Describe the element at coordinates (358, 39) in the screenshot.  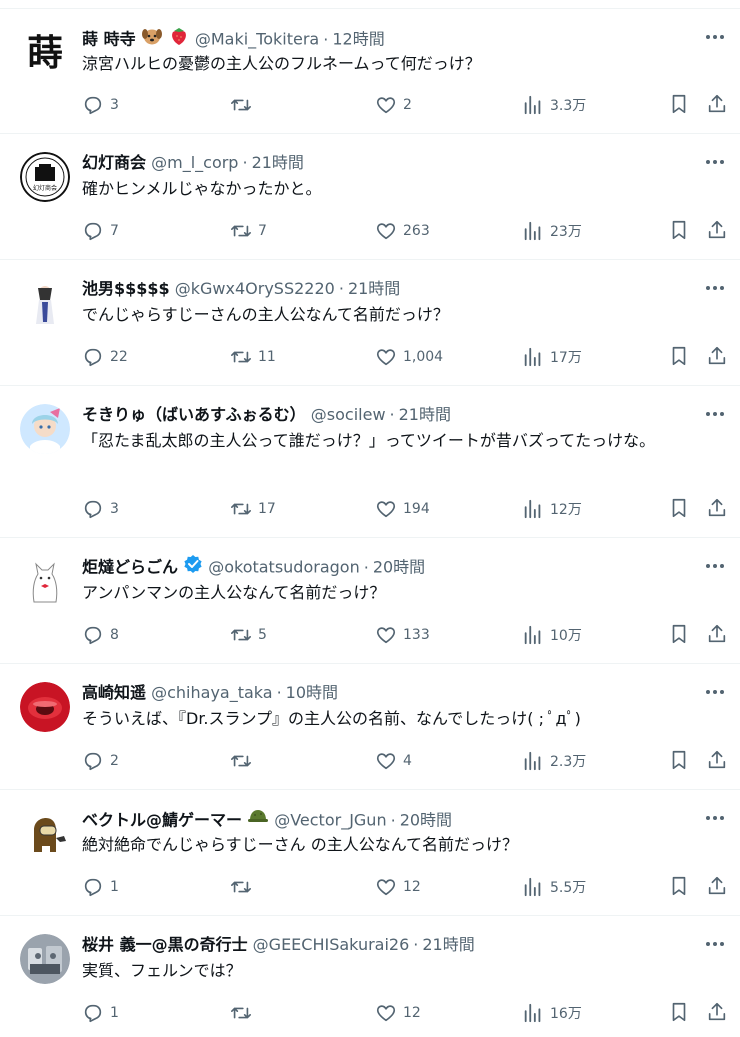
I see `timestamp: 12時間` at that location.